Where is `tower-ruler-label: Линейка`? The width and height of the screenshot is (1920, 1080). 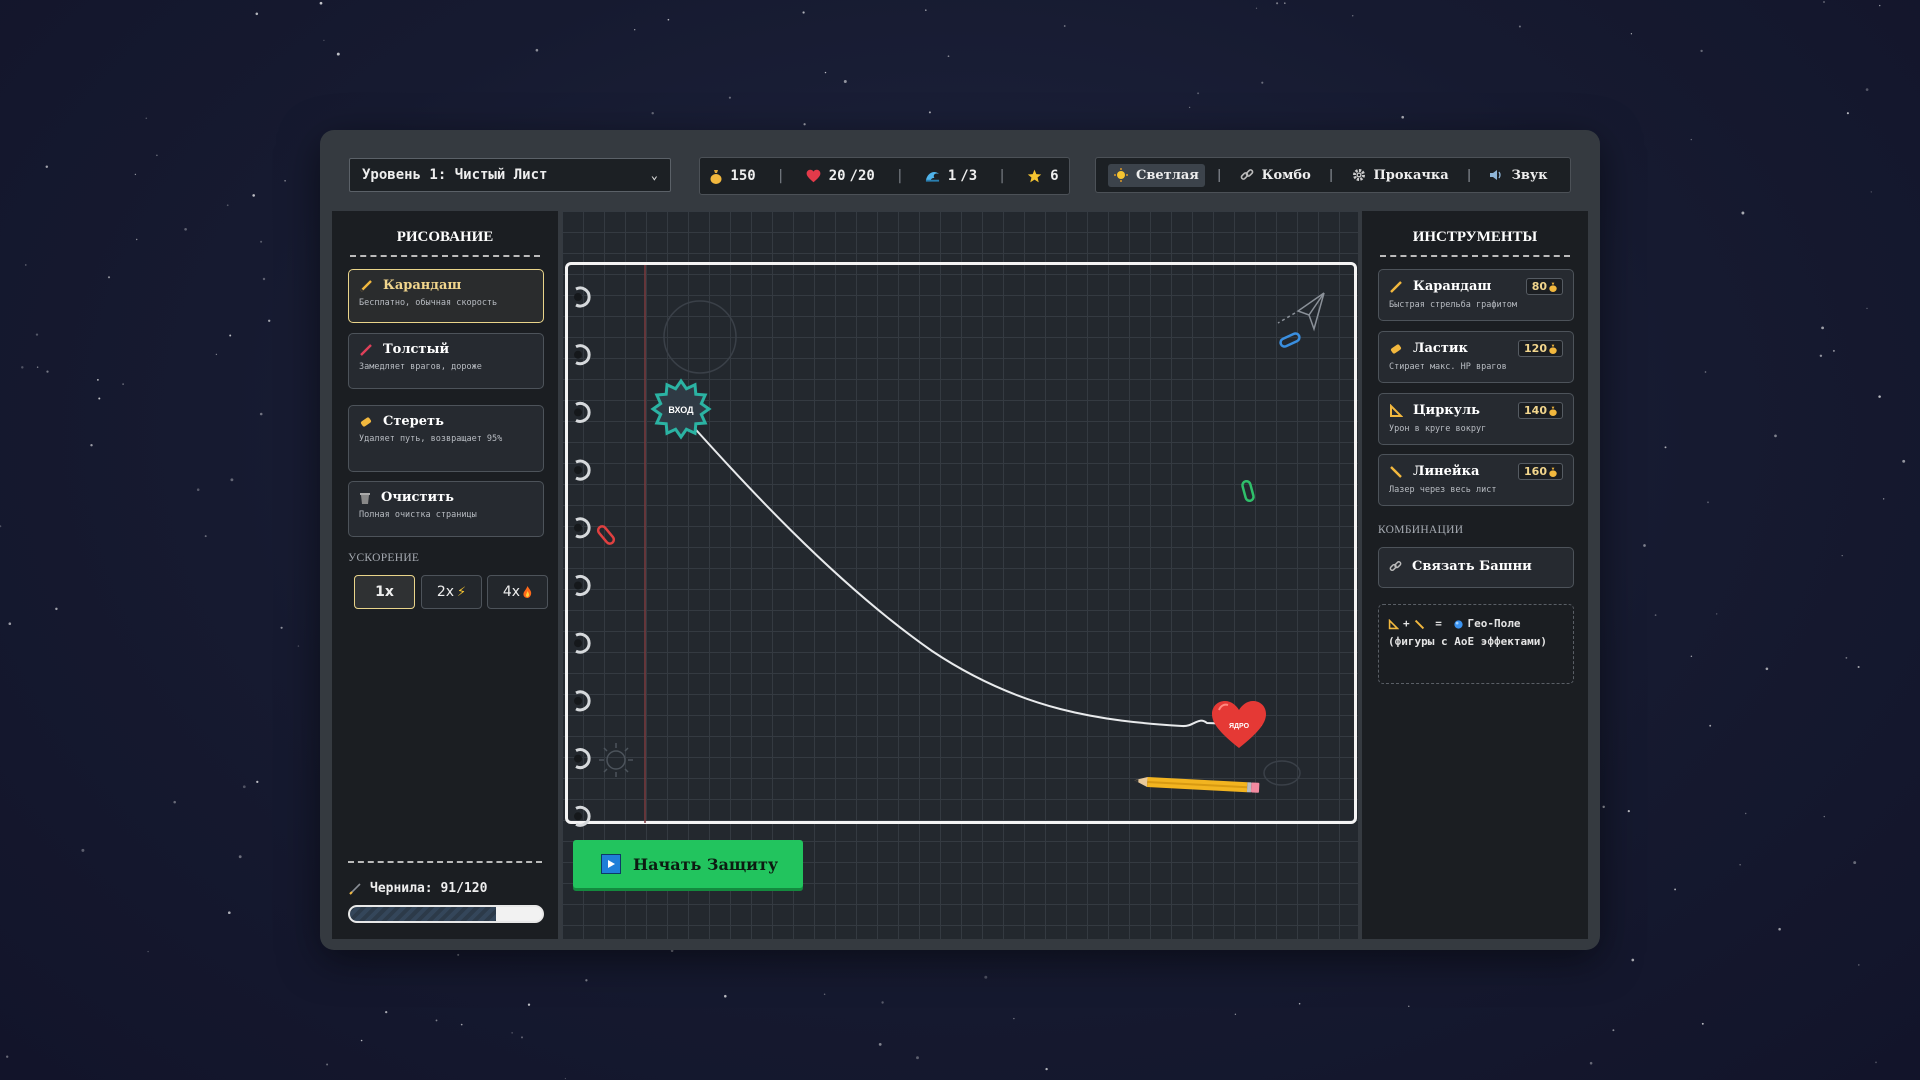
tower-ruler-label: Линейка is located at coordinates (1446, 471).